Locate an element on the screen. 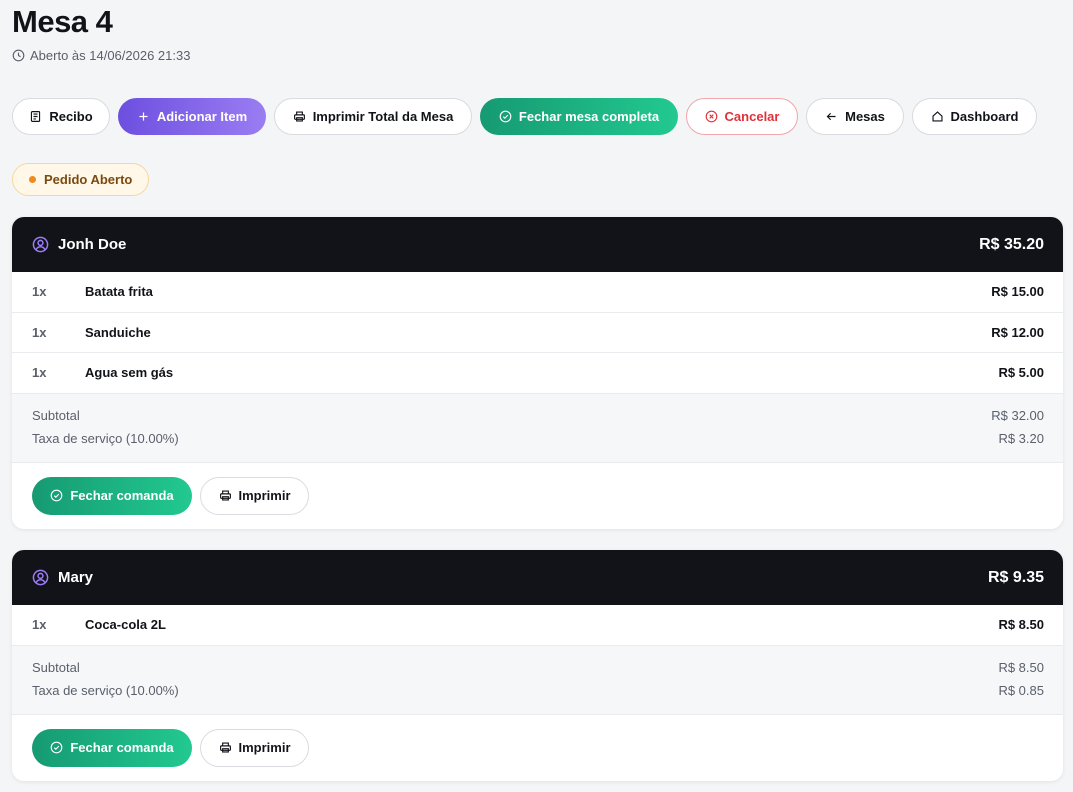 This screenshot has width=1073, height=792. close-table-button: Fechar mesa completa is located at coordinates (579, 116).